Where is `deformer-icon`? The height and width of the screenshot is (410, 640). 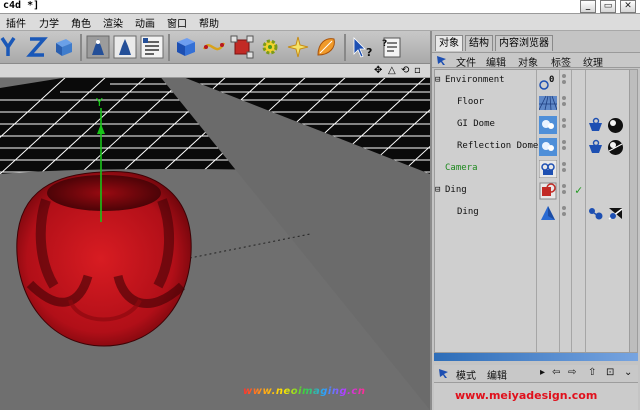
deformer-icon is located at coordinates (326, 47).